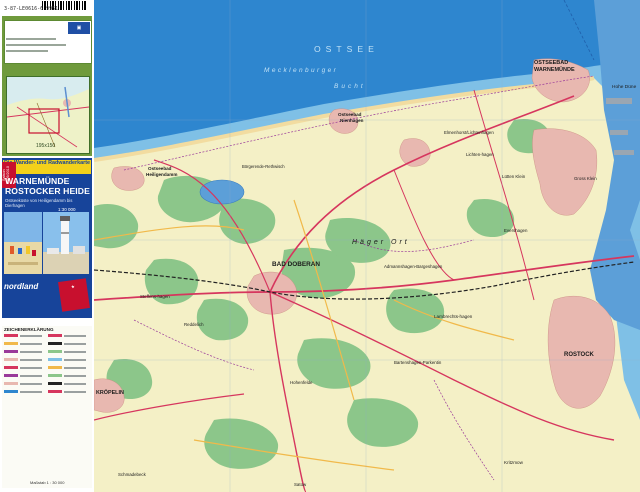 This screenshot has width=640, height=492. What do you see at coordinates (155, 296) in the screenshot?
I see `label-steffenshagen: Steffens-hagen` at bounding box center [155, 296].